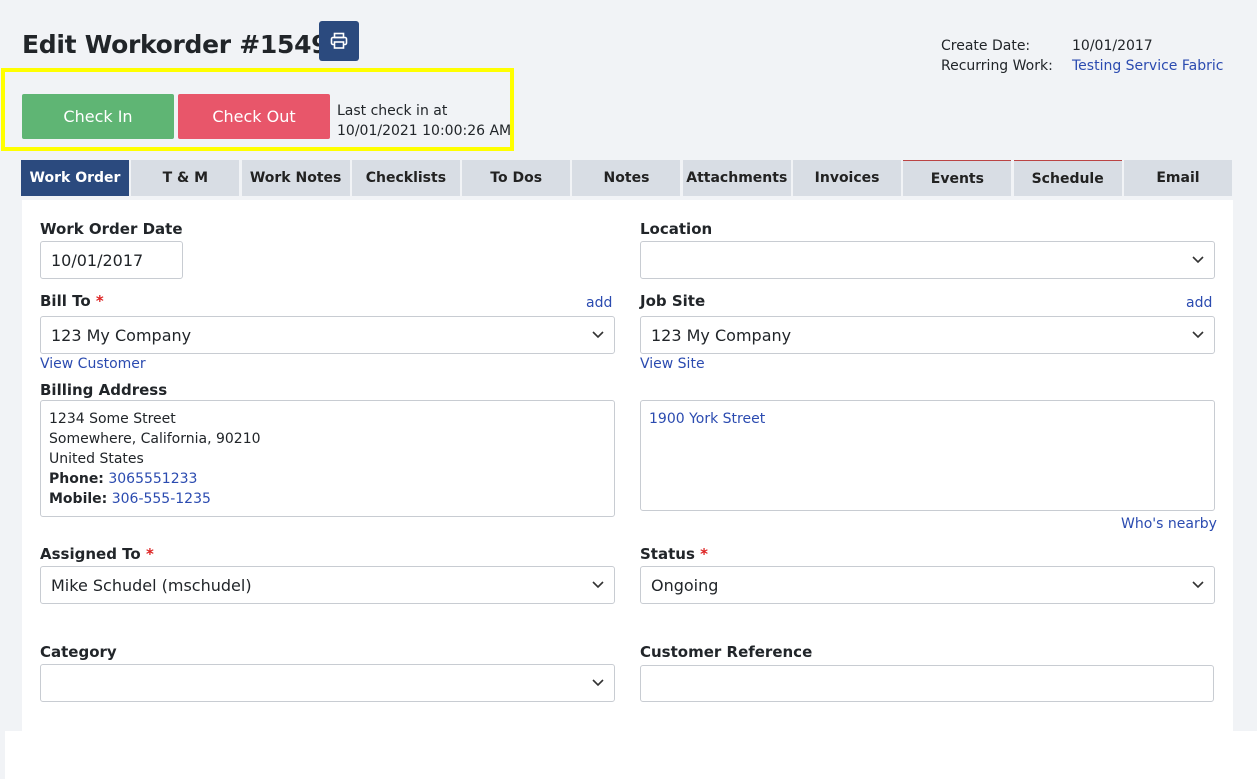 This screenshot has width=1257, height=779. What do you see at coordinates (90, 554) in the screenshot?
I see `assigned-to-label-text: Assigned To` at bounding box center [90, 554].